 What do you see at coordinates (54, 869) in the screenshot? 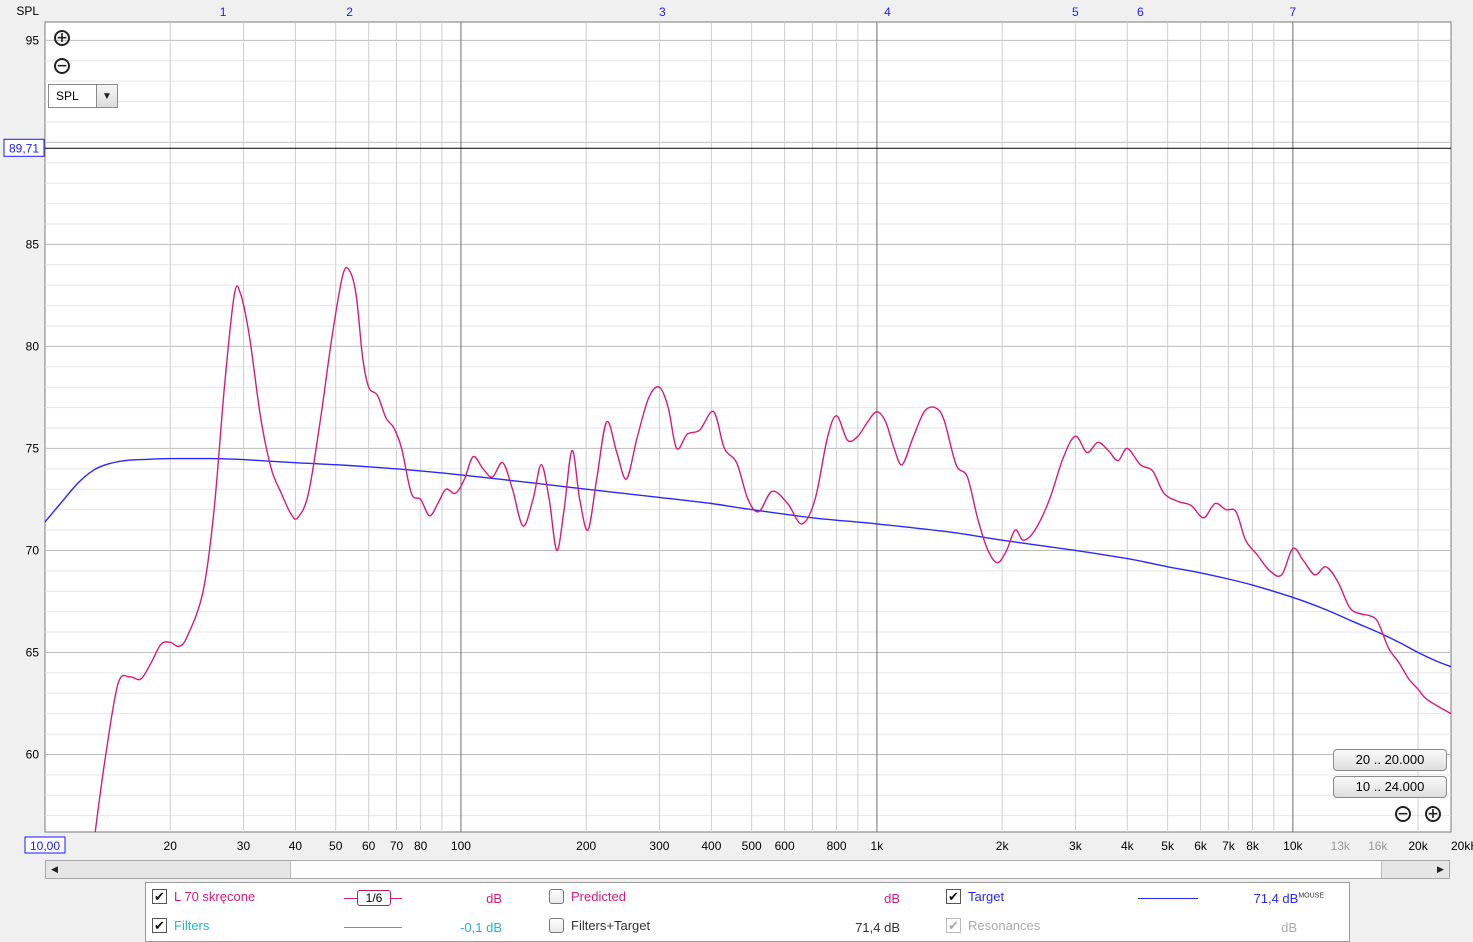
I see `scroll-left-icon: ◀` at bounding box center [54, 869].